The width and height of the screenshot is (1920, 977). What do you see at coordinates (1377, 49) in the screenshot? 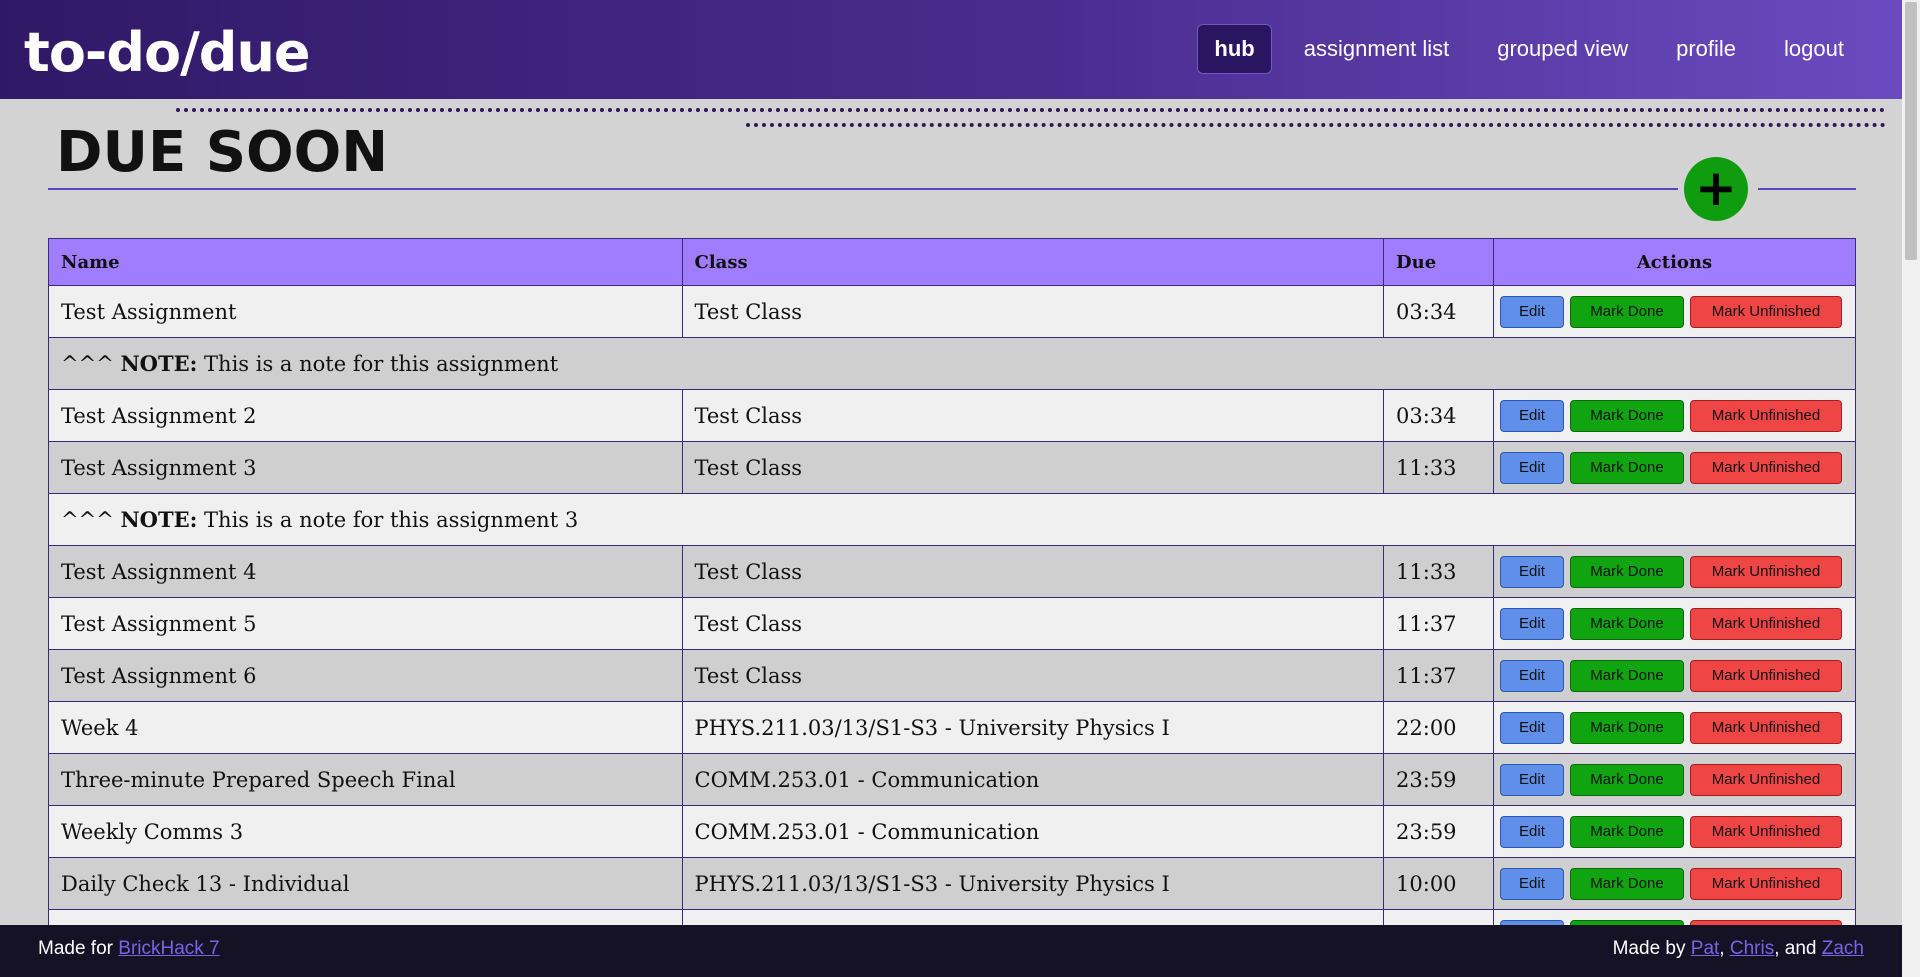
I see `nav-assignment-list: assignment list` at bounding box center [1377, 49].